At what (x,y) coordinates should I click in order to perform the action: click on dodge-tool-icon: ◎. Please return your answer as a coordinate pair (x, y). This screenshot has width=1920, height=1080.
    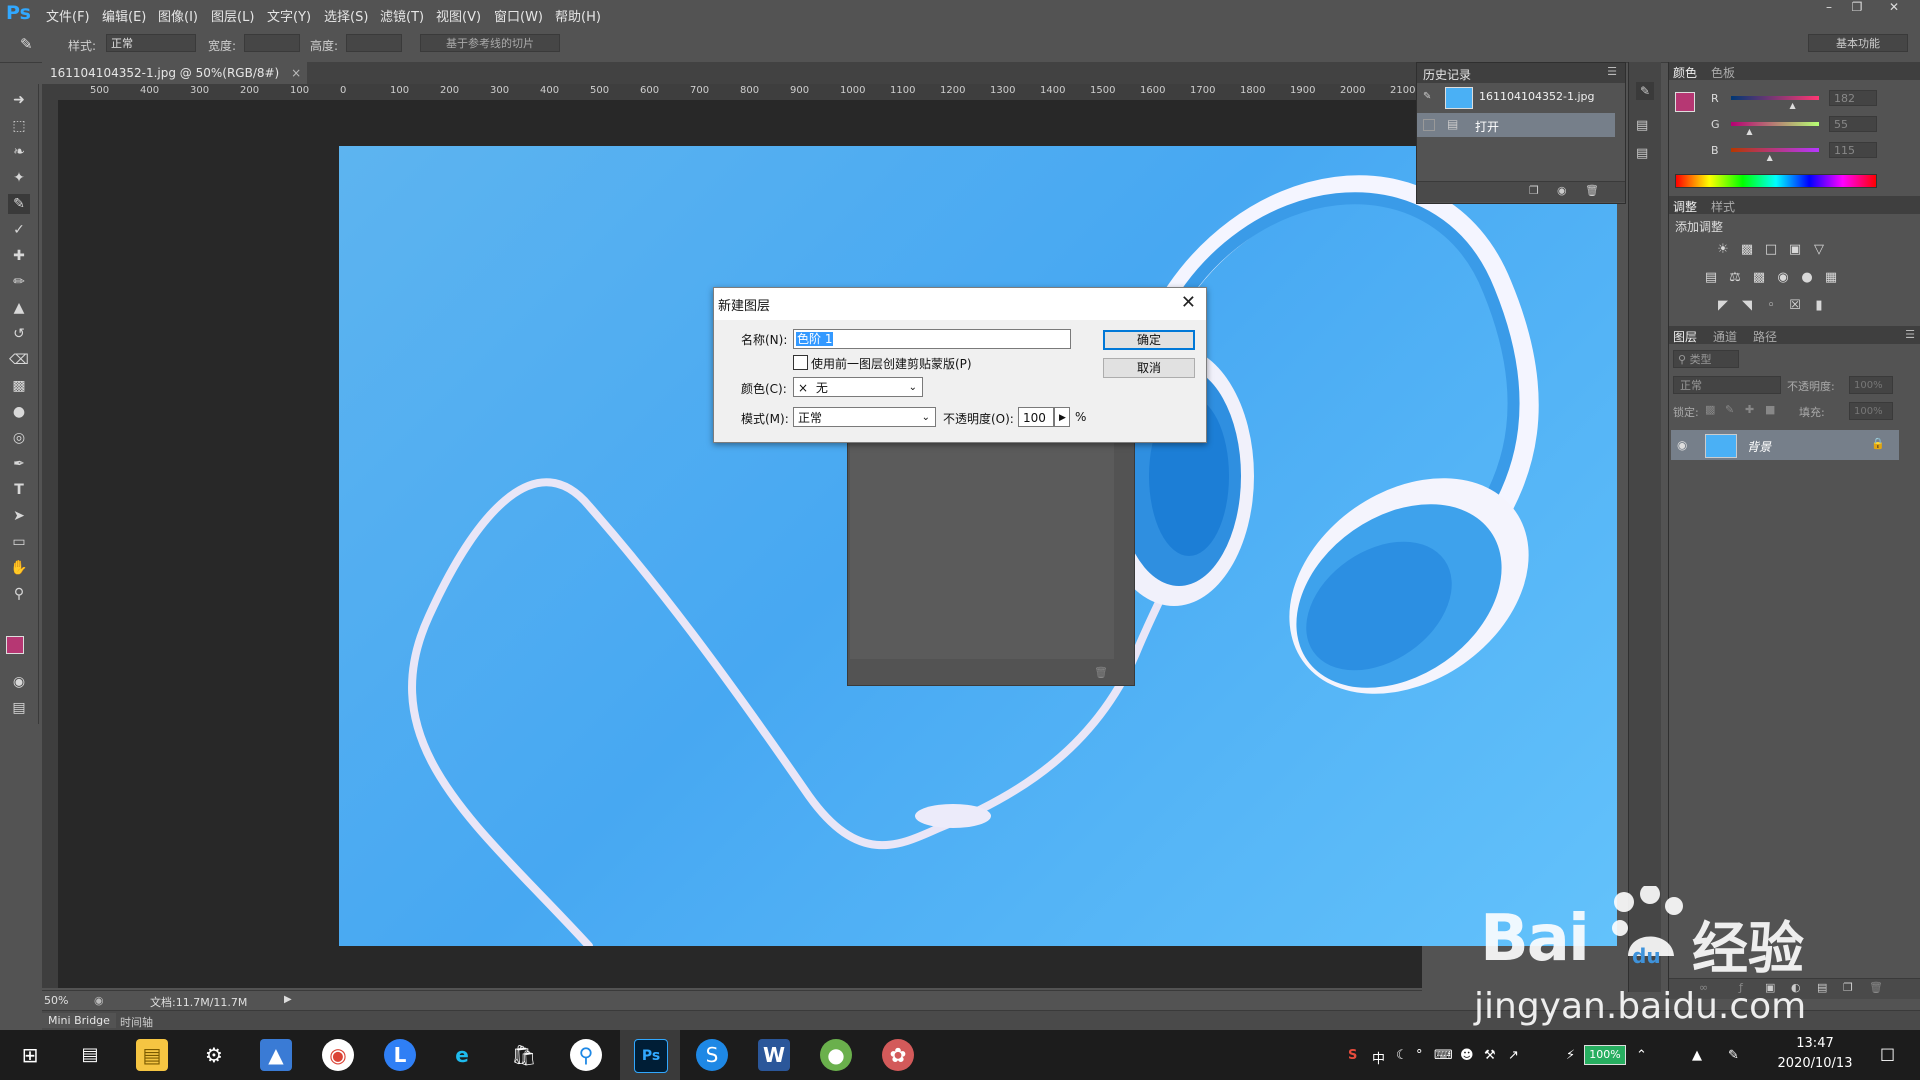
    Looking at the image, I should click on (19, 438).